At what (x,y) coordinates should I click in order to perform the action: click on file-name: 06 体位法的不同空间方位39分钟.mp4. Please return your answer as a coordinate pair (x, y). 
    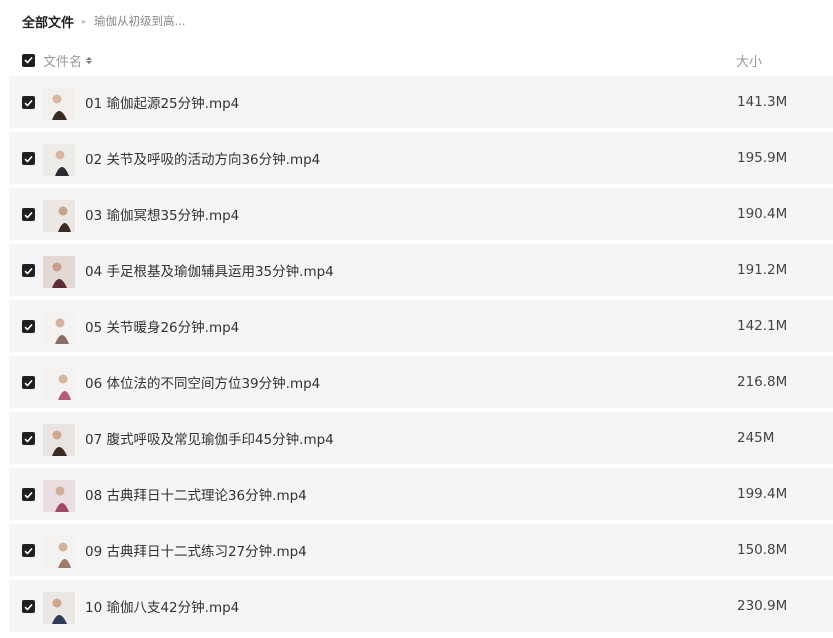
    Looking at the image, I should click on (202, 382).